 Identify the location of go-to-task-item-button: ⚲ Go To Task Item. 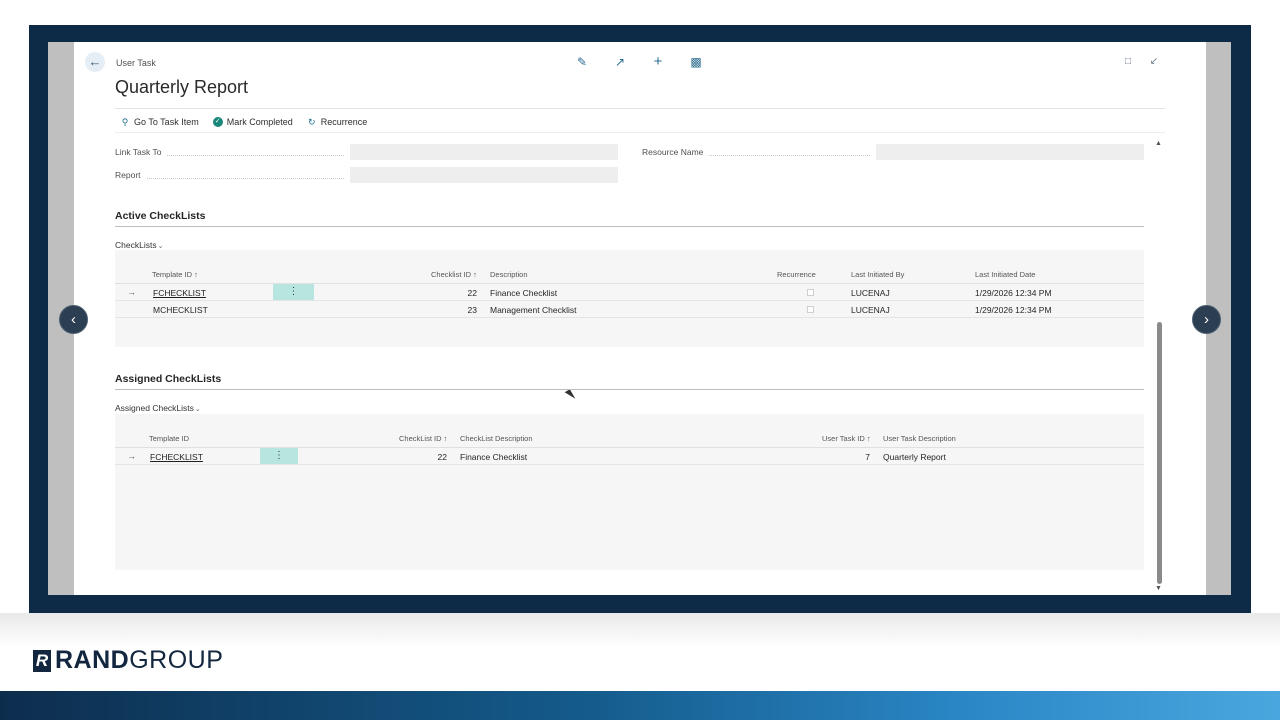
(159, 122).